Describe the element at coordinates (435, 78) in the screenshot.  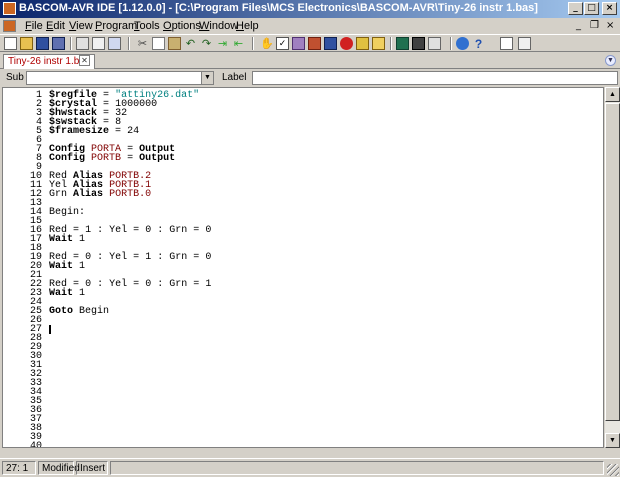
I see `label-combo` at that location.